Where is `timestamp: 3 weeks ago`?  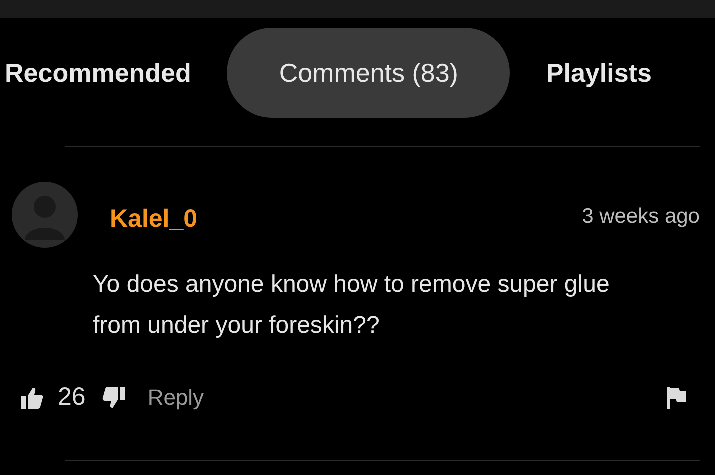 timestamp: 3 weeks ago is located at coordinates (641, 217).